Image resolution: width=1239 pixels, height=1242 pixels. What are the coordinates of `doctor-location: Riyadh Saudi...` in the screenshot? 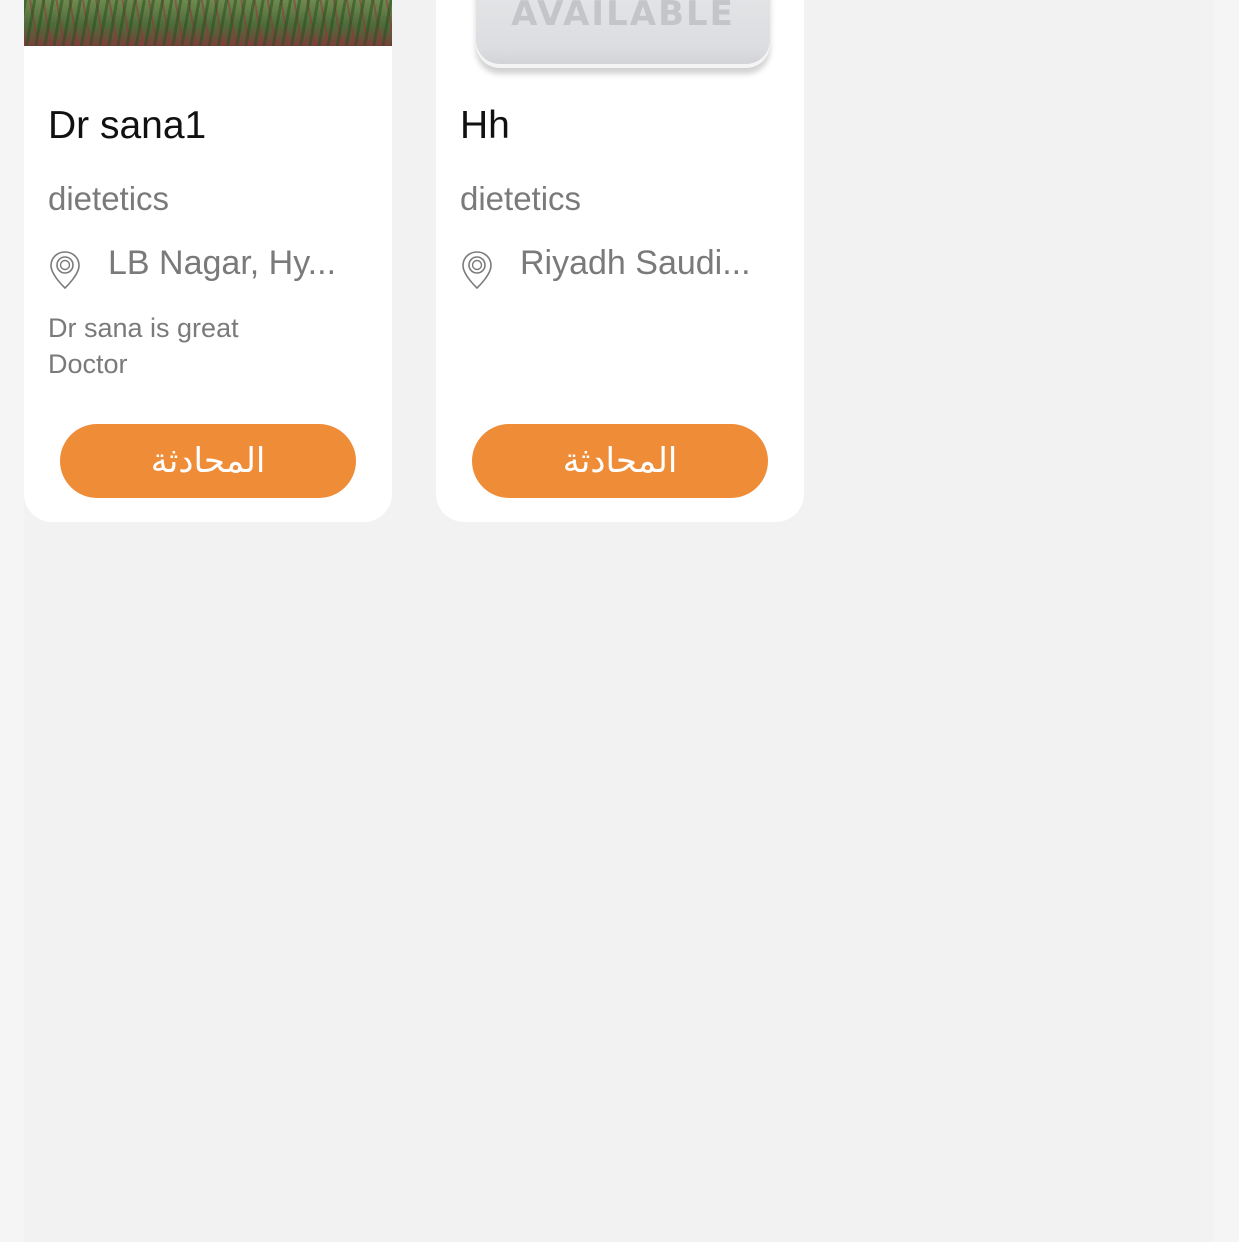 It's located at (625, 267).